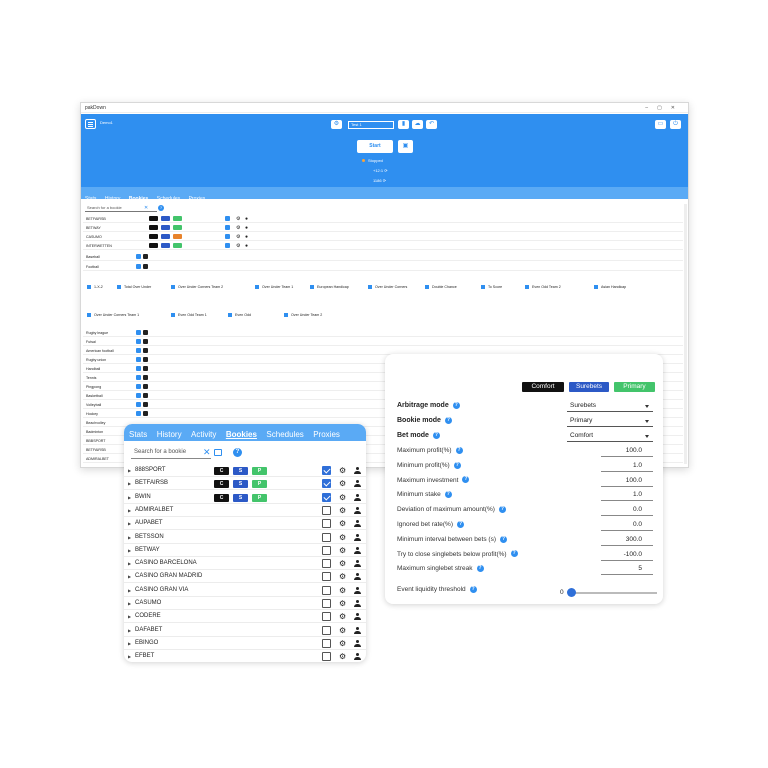  I want to click on setting-value-input: 5, so click(627, 569).